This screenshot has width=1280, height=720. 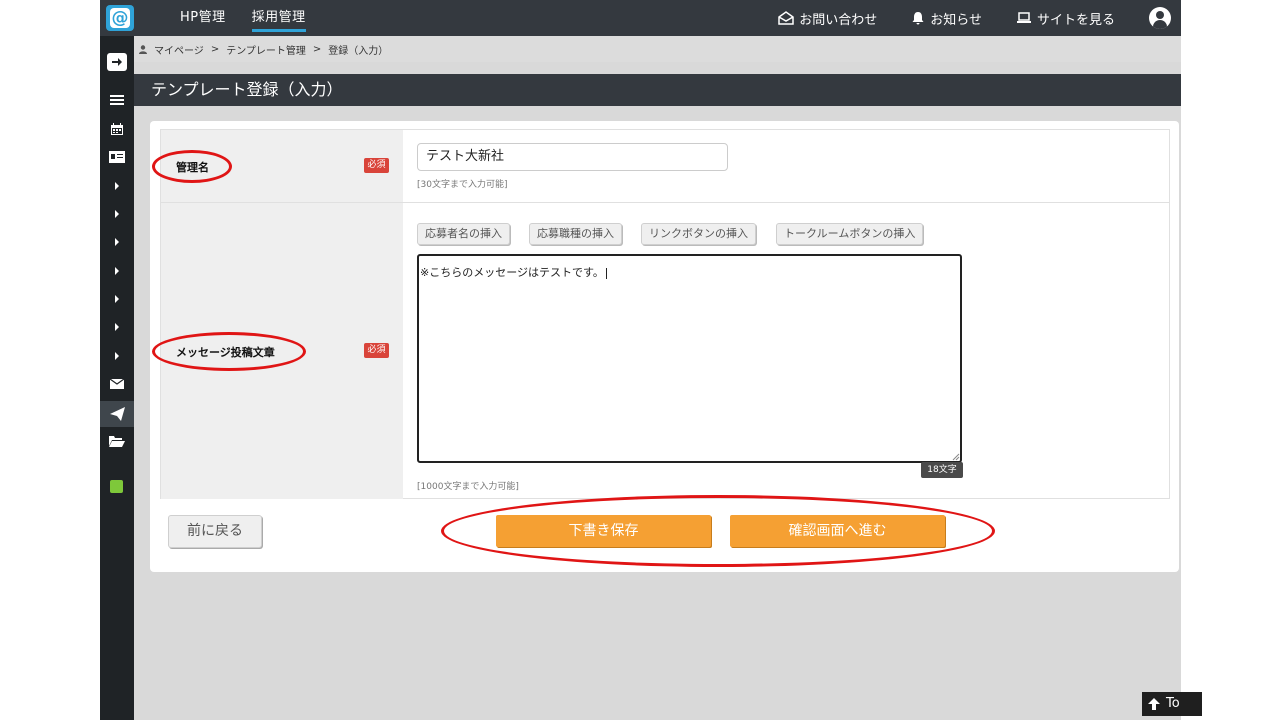 I want to click on menu-hamburger-icon, so click(x=117, y=100).